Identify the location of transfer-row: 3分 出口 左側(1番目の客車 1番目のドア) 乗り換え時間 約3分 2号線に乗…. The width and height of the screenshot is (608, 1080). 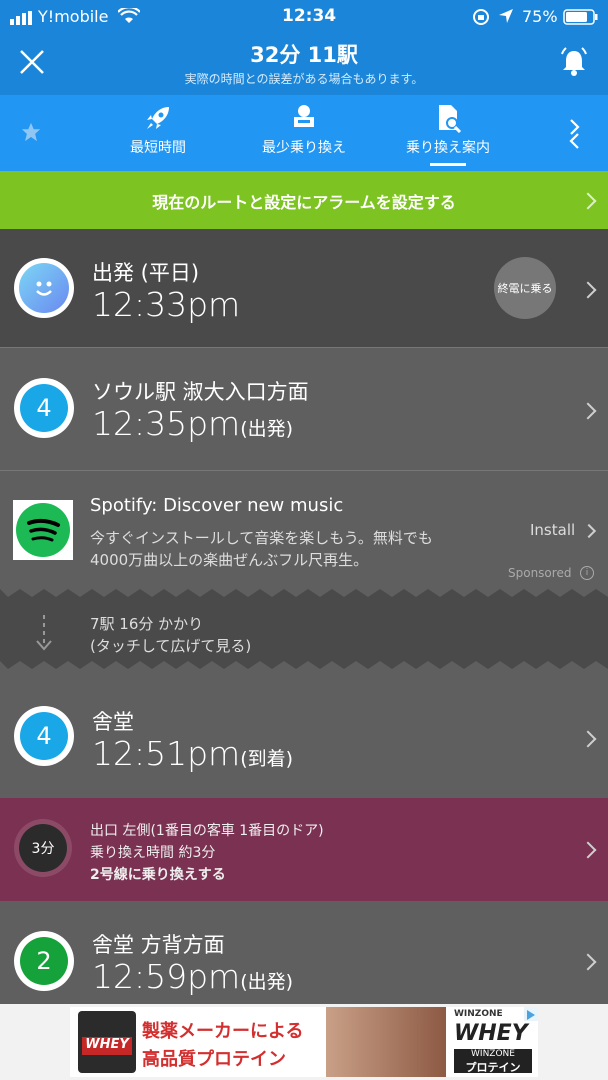
(304, 849).